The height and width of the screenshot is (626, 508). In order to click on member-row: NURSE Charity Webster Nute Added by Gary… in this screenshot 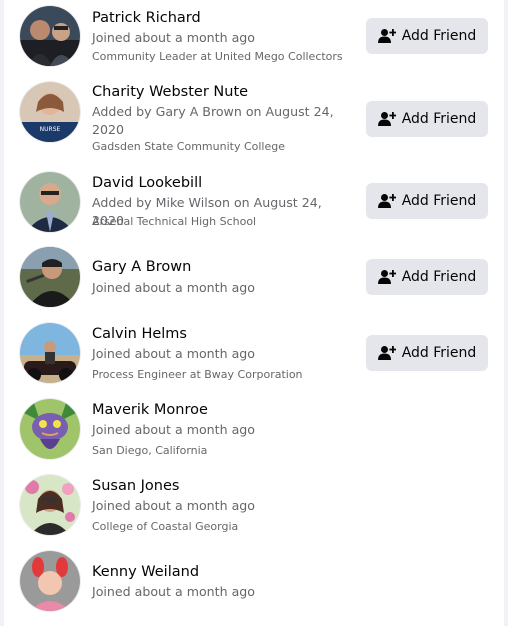, I will do `click(254, 118)`.